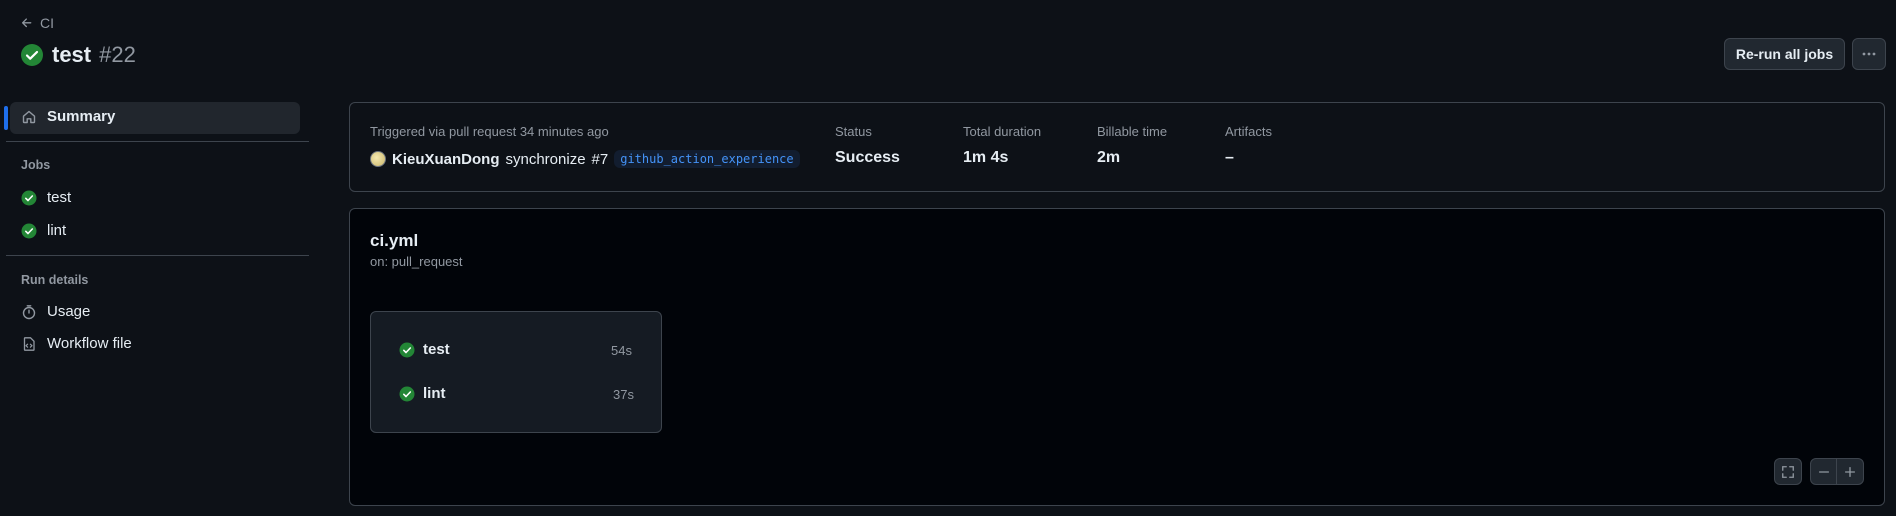 The image size is (1896, 516). What do you see at coordinates (545, 159) in the screenshot?
I see `trigger-action: synchronize` at bounding box center [545, 159].